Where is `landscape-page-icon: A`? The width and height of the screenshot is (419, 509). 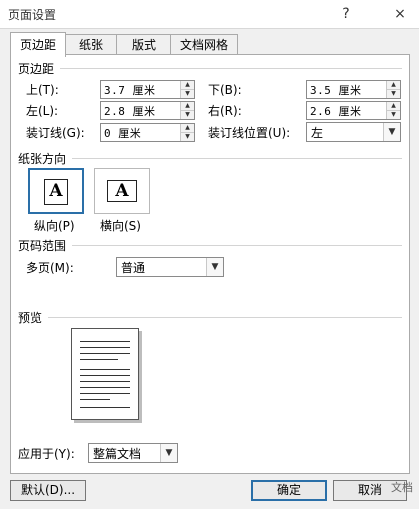
landscape-page-icon: A is located at coordinates (122, 191).